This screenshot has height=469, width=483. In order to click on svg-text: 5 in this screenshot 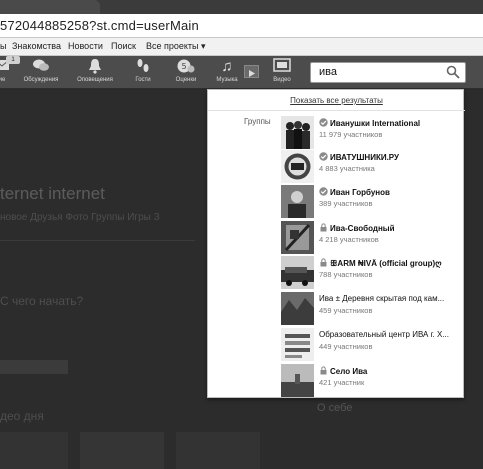, I will do `click(183, 66)`.